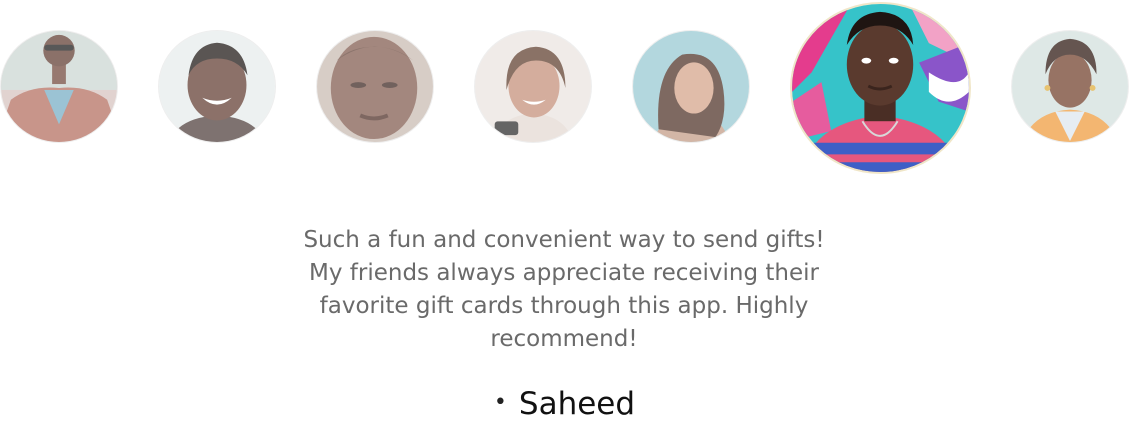 Image resolution: width=1129 pixels, height=427 pixels. What do you see at coordinates (577, 404) in the screenshot?
I see `author-name: Saheed` at bounding box center [577, 404].